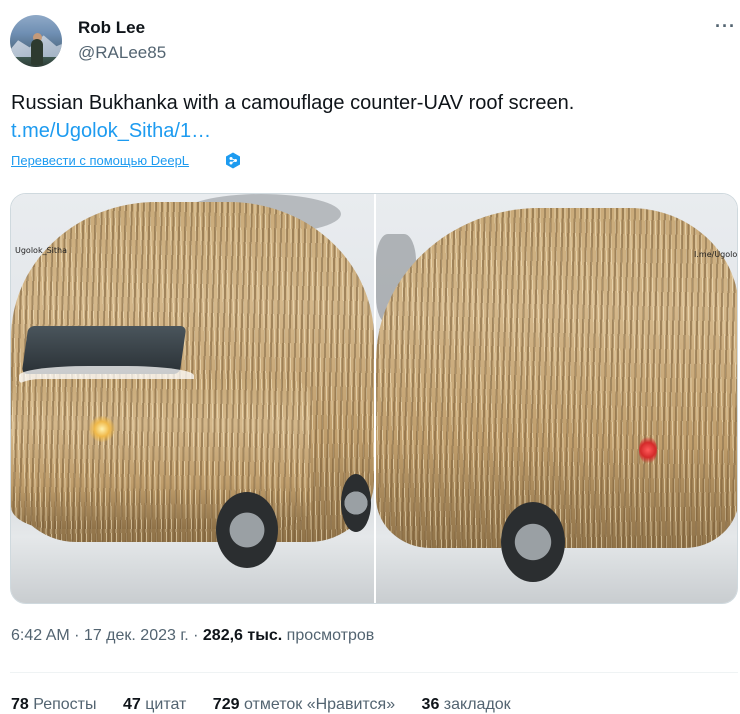 This screenshot has height=714, width=740. Describe the element at coordinates (233, 160) in the screenshot. I see `deepl-icon` at that location.